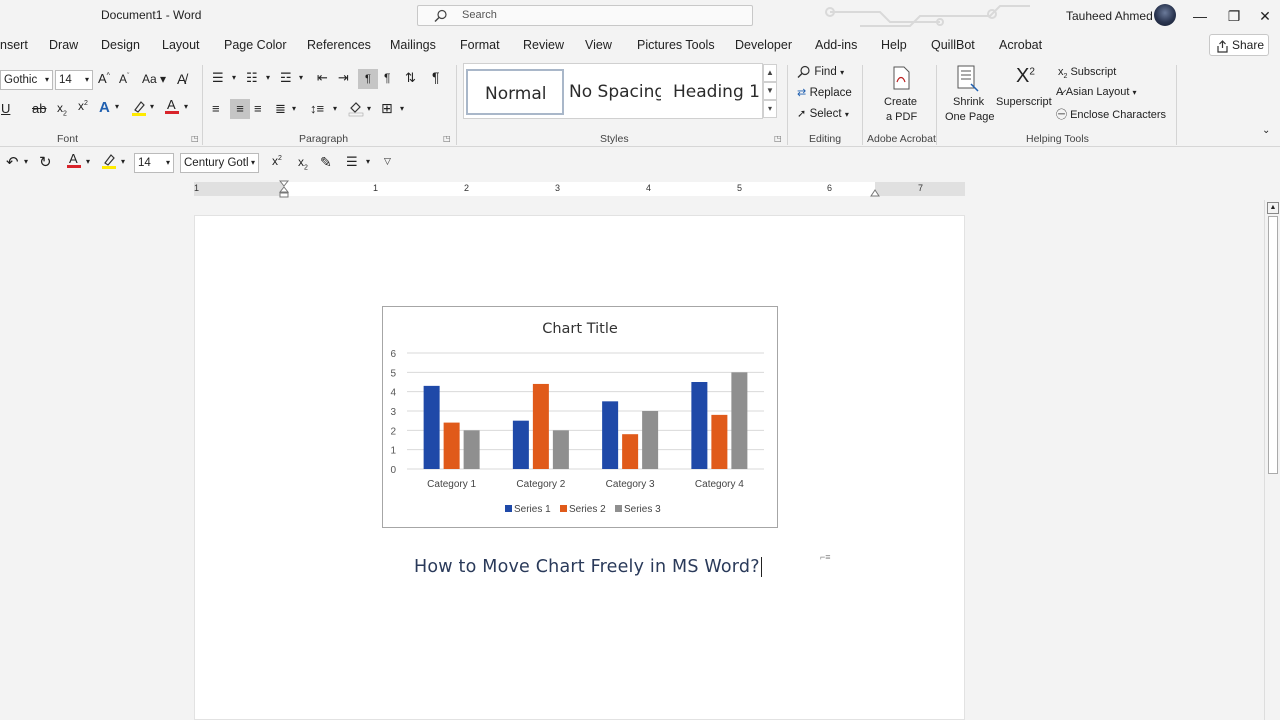 Image resolution: width=1280 pixels, height=720 pixels. What do you see at coordinates (240, 109) in the screenshot?
I see `align-center-icon: ≡` at bounding box center [240, 109].